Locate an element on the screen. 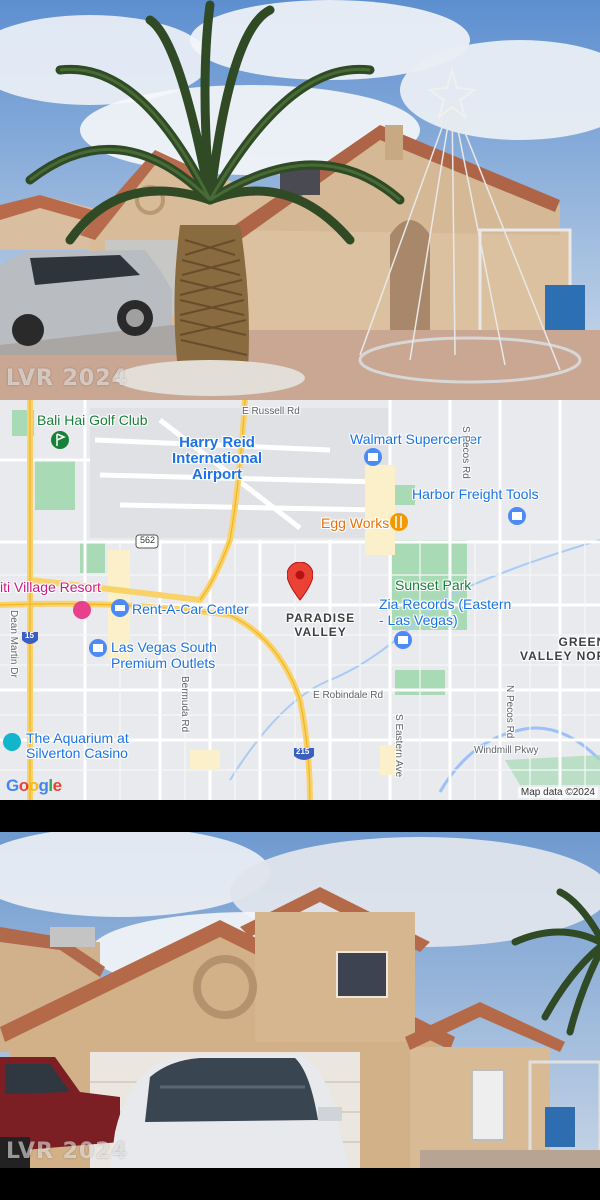 The image size is (600, 1200). map-attribution: Map data ©2024 is located at coordinates (557, 792).